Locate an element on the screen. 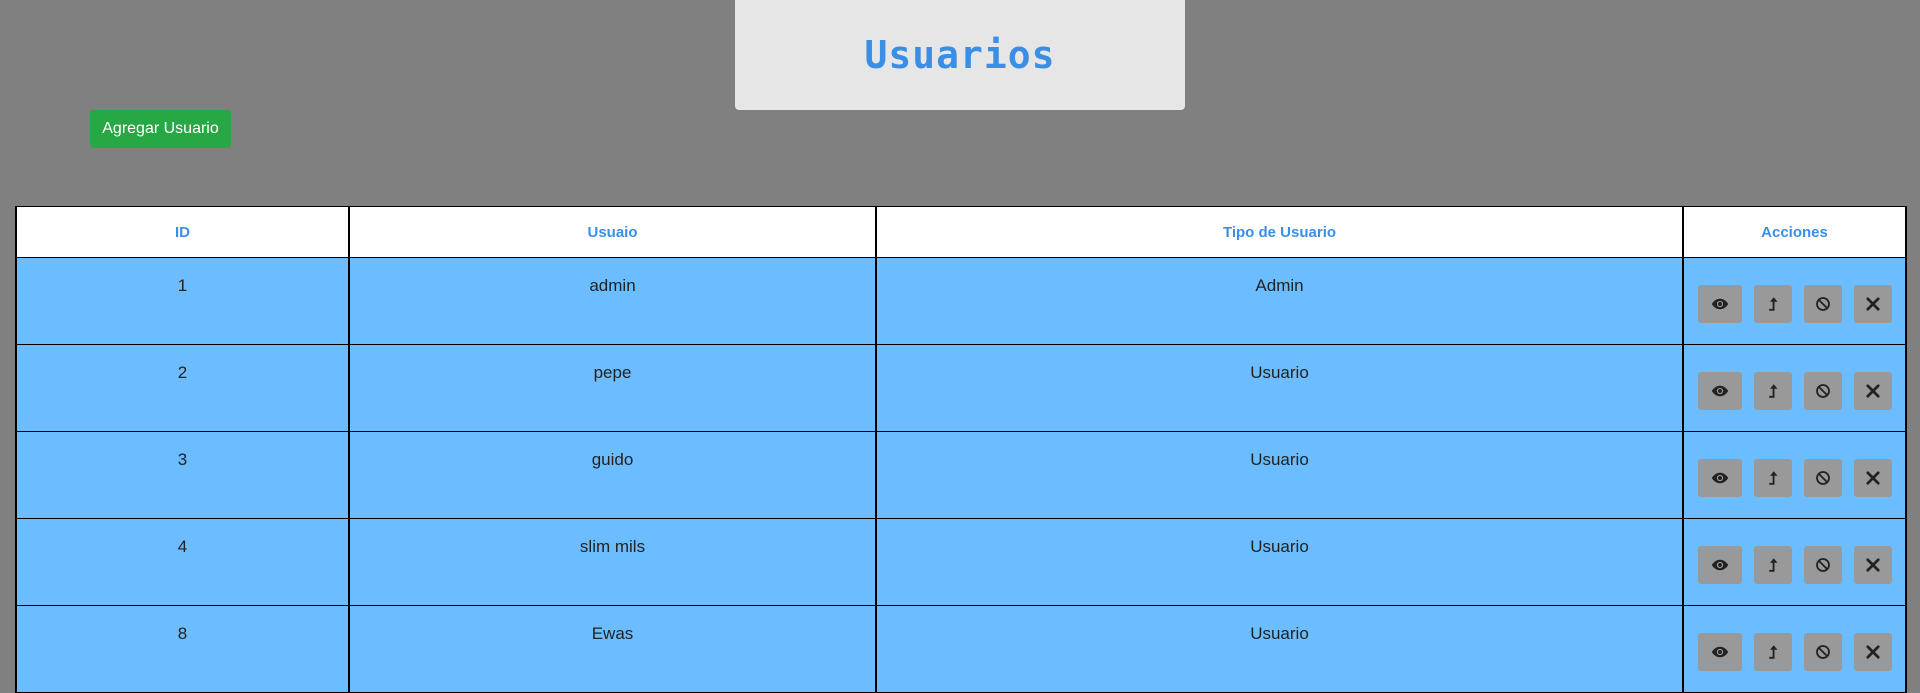 The height and width of the screenshot is (693, 1920). user-name-cell: pepe is located at coordinates (612, 388).